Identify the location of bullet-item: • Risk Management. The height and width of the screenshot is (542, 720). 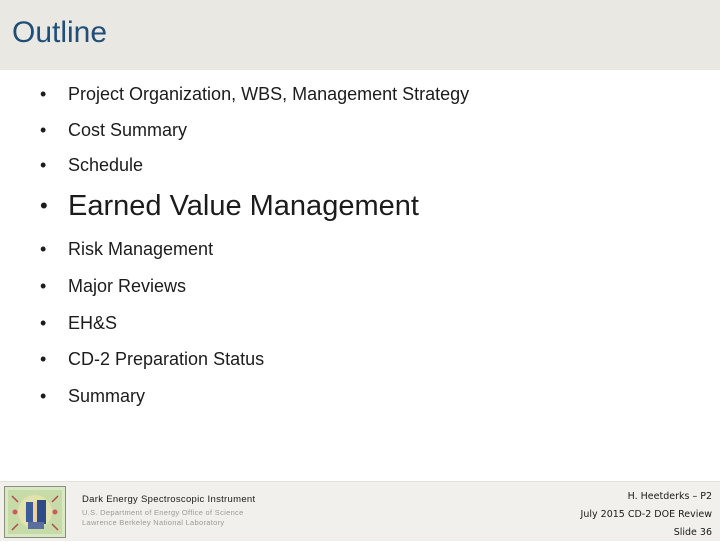
(126, 249).